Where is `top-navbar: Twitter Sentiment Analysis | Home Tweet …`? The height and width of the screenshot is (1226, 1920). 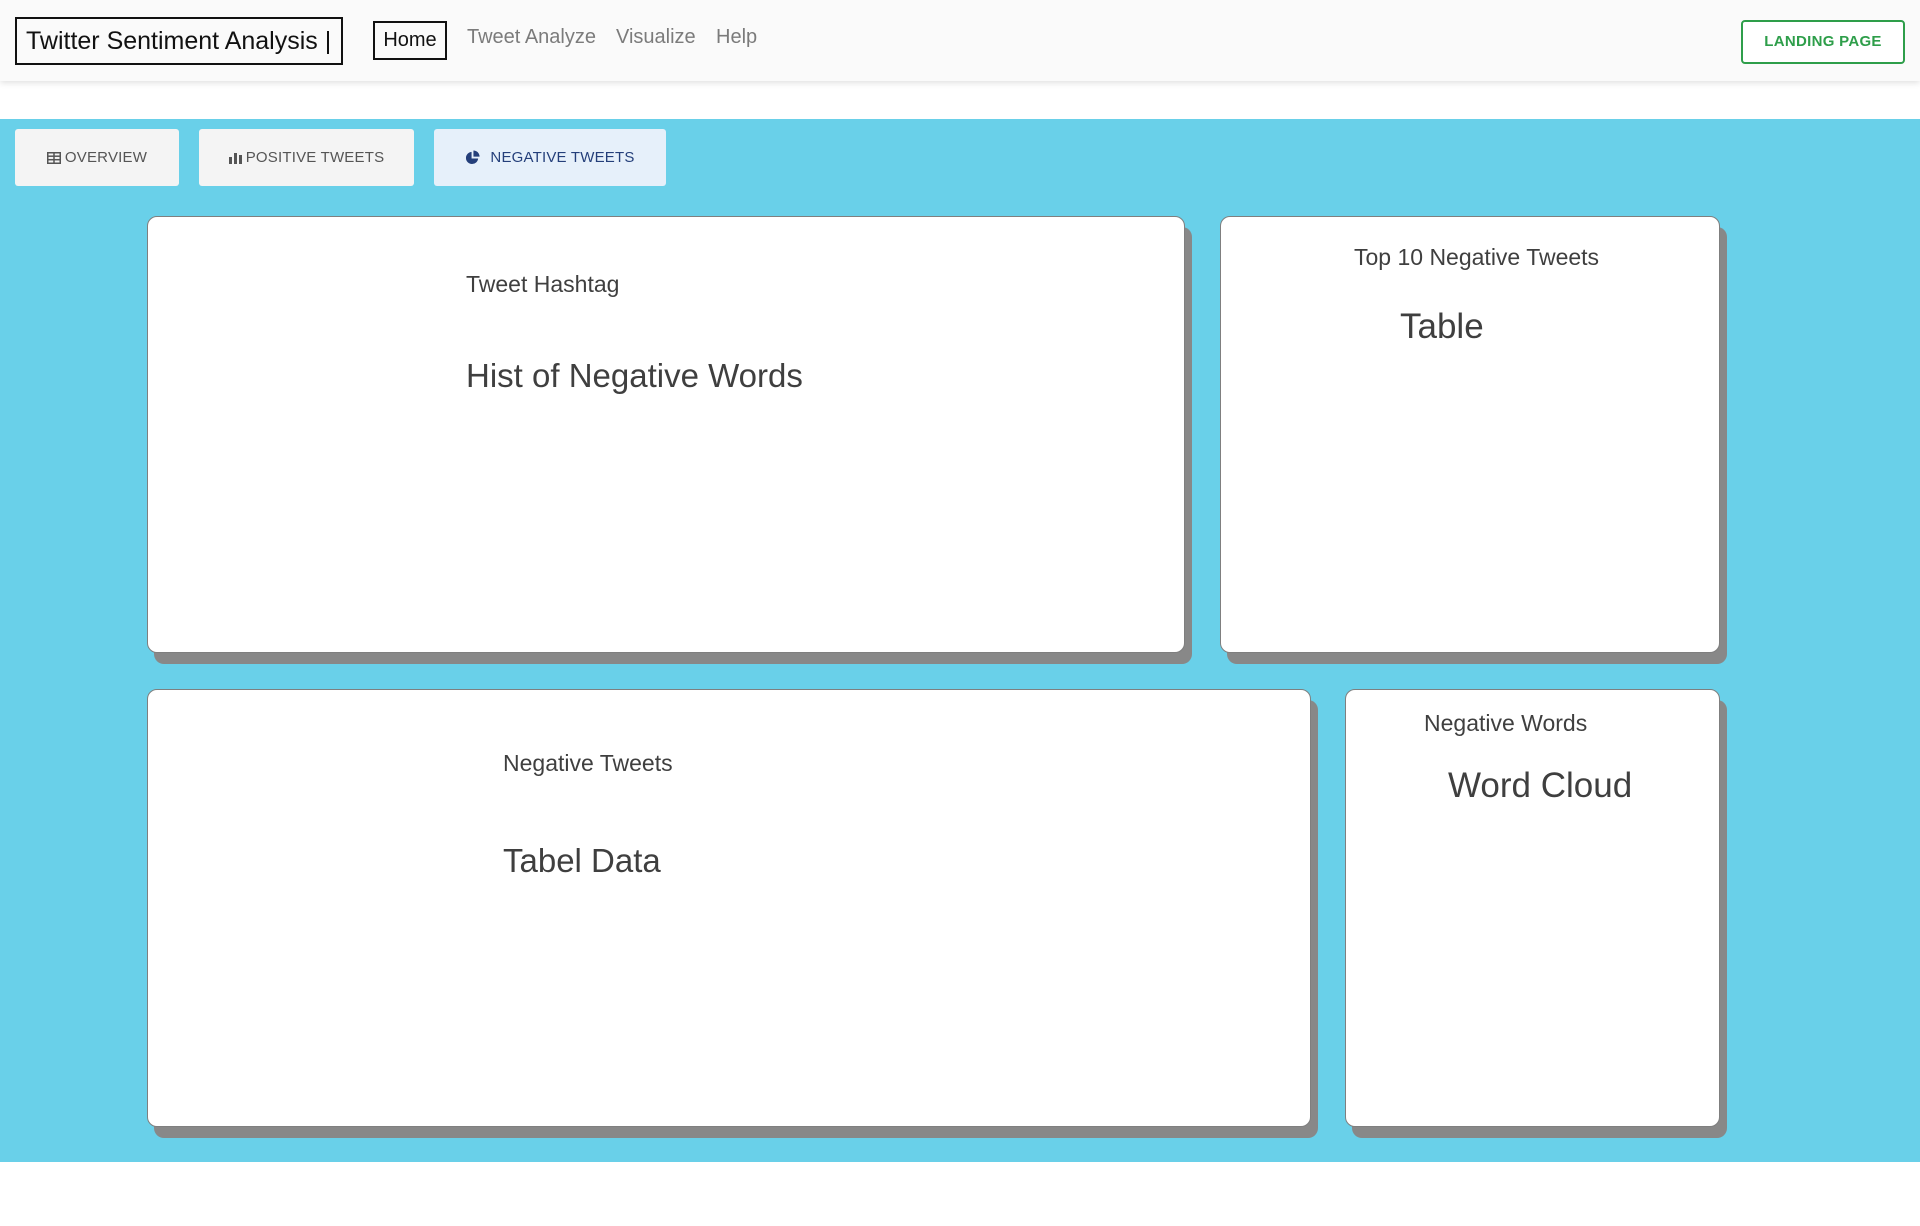 top-navbar: Twitter Sentiment Analysis | Home Tweet … is located at coordinates (960, 40).